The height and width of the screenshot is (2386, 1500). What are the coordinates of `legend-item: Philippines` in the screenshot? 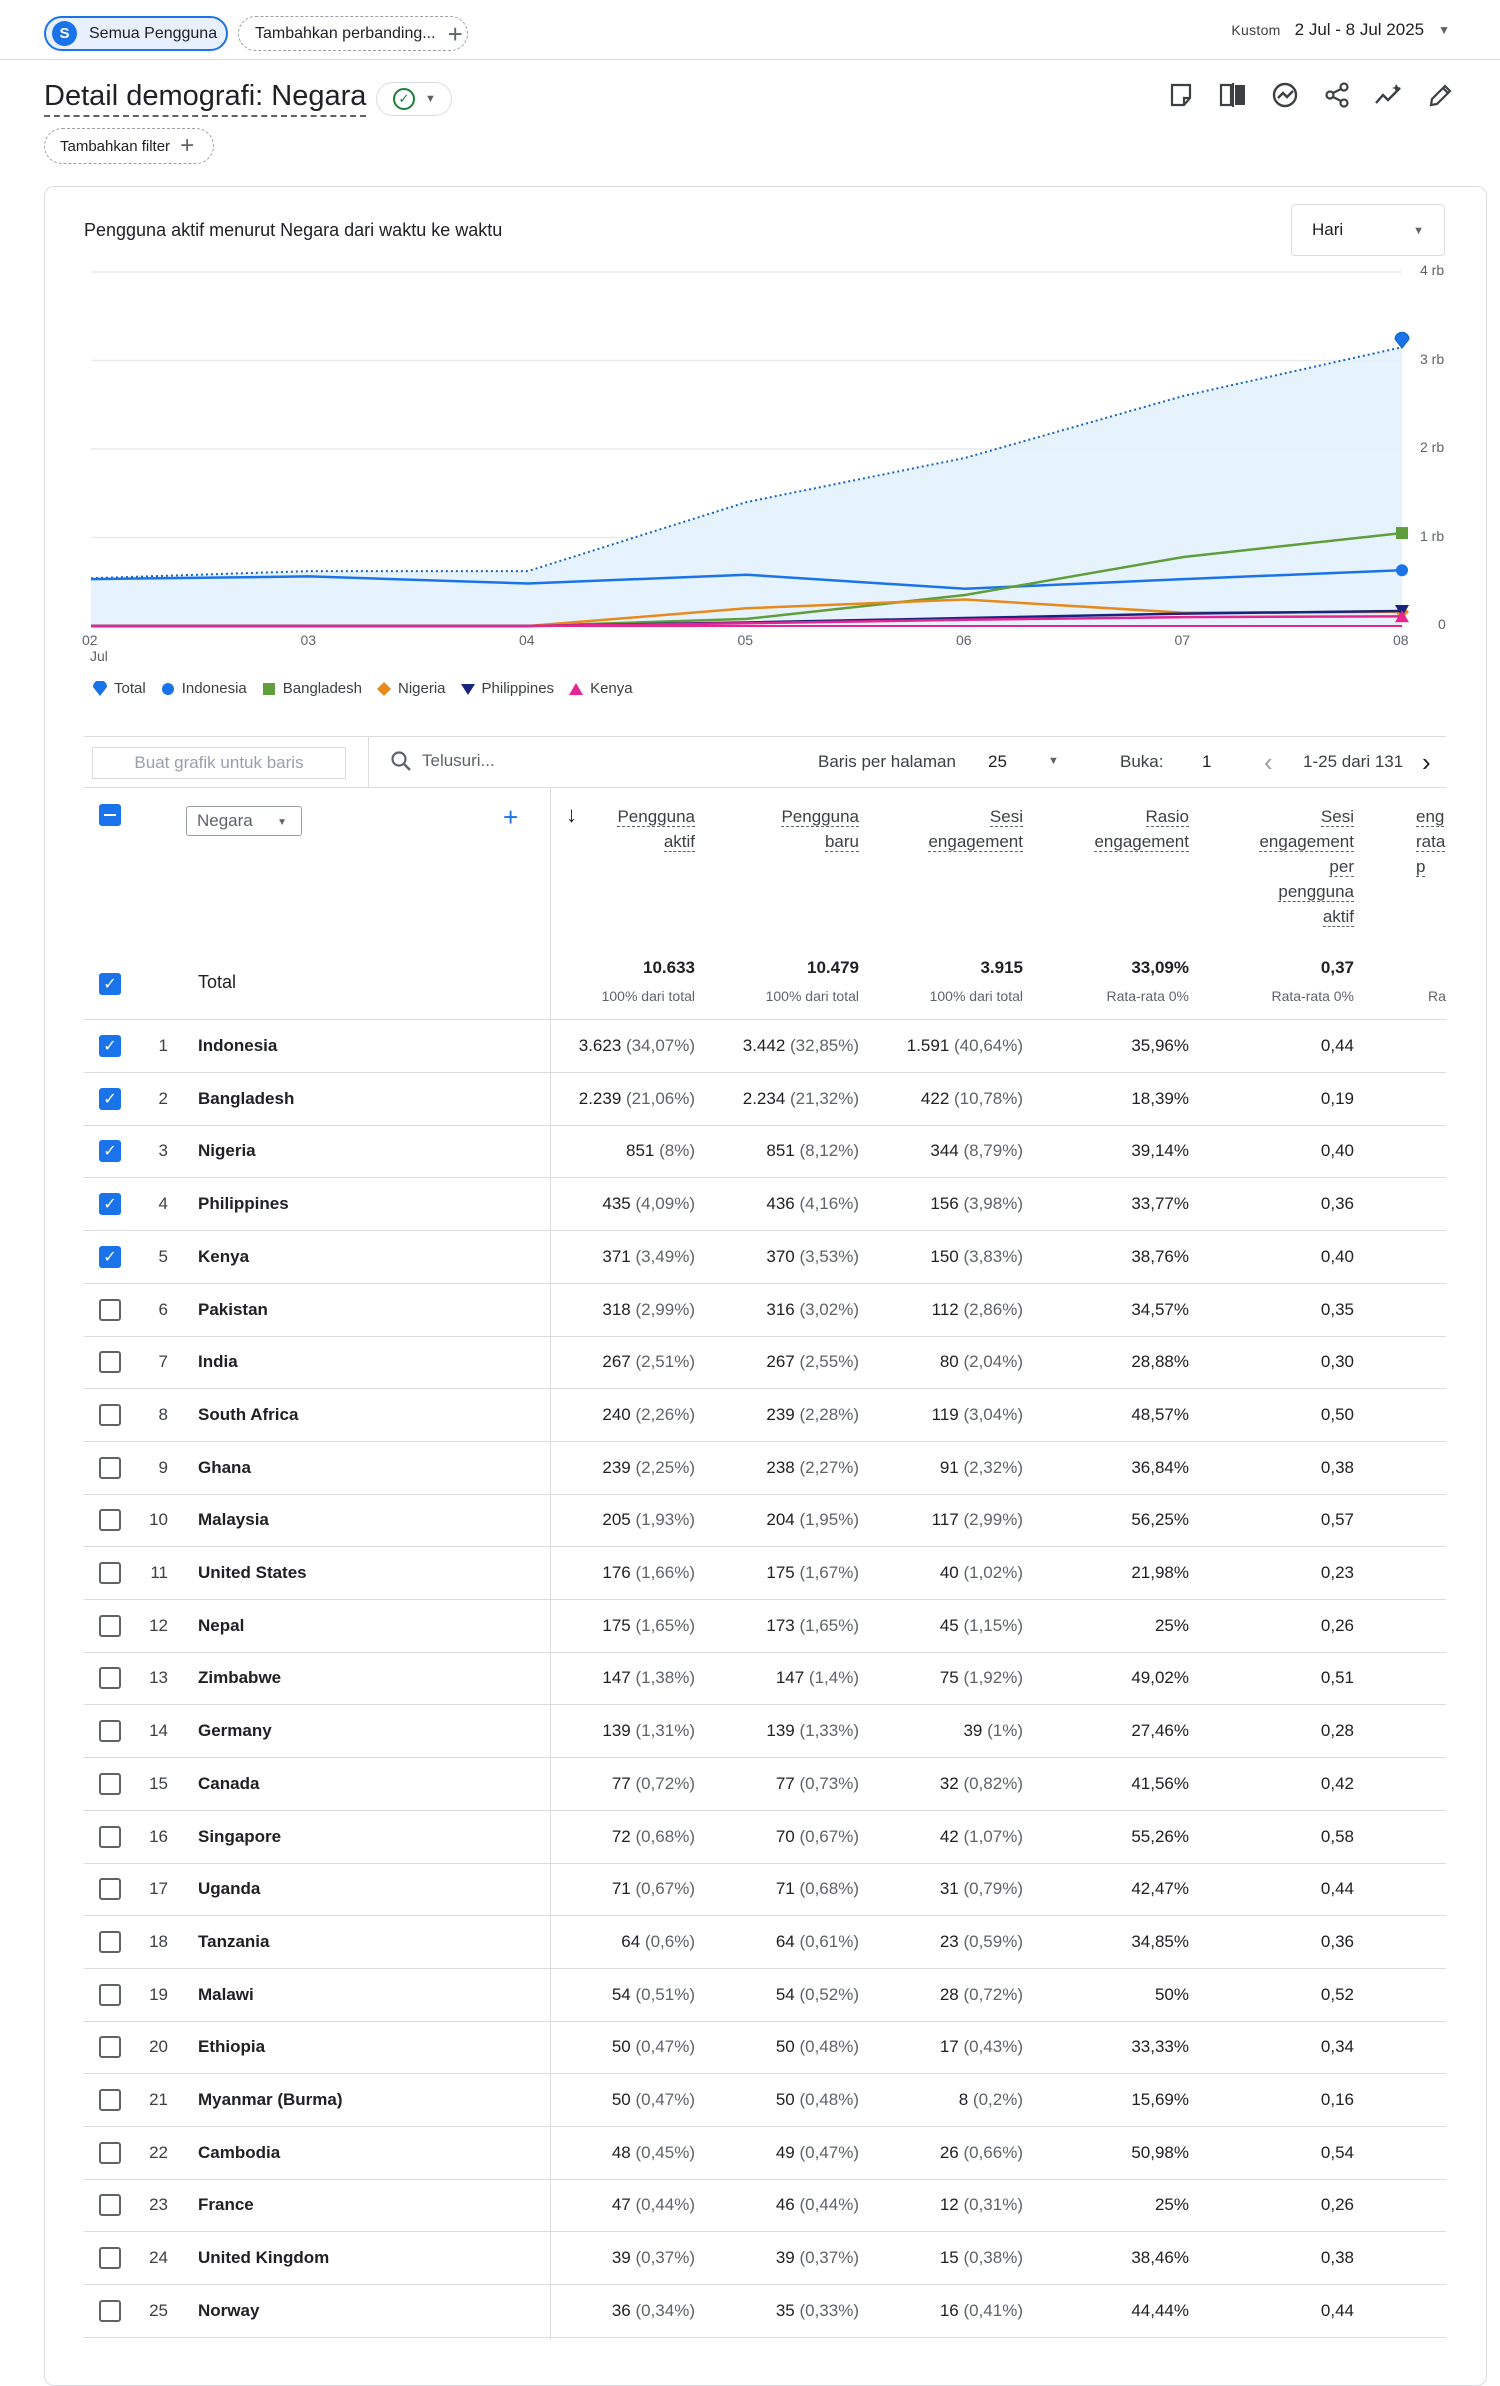 It's located at (507, 688).